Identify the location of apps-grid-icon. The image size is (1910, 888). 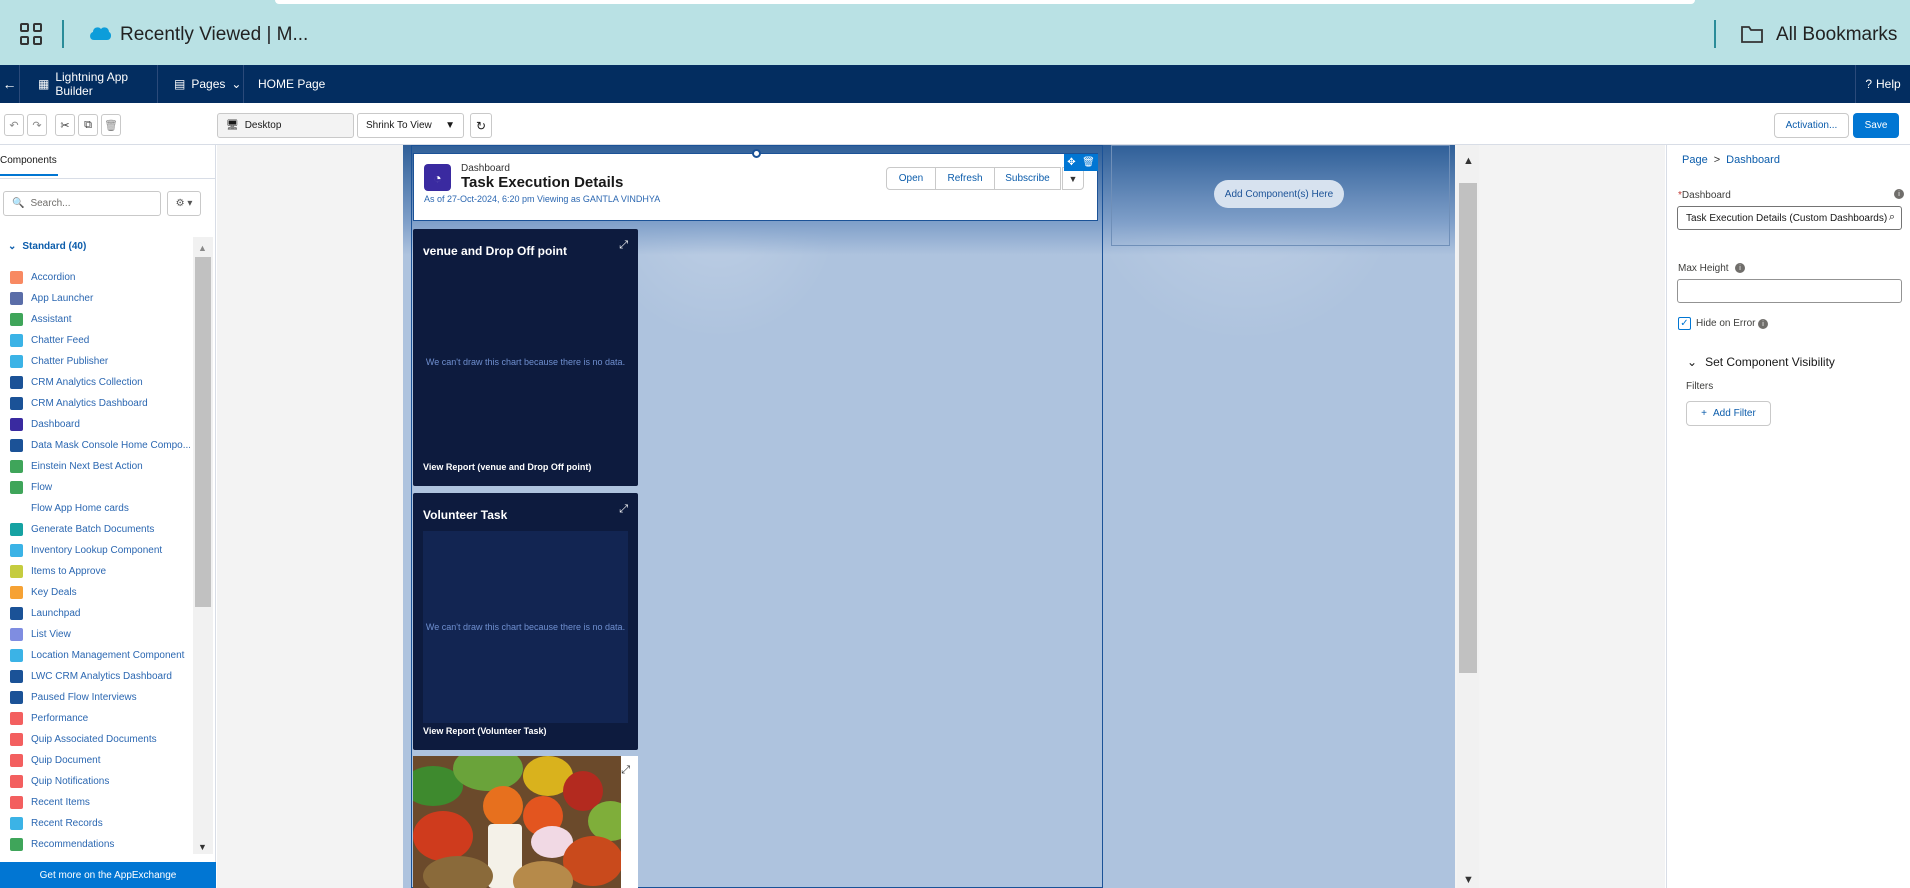
(31, 34).